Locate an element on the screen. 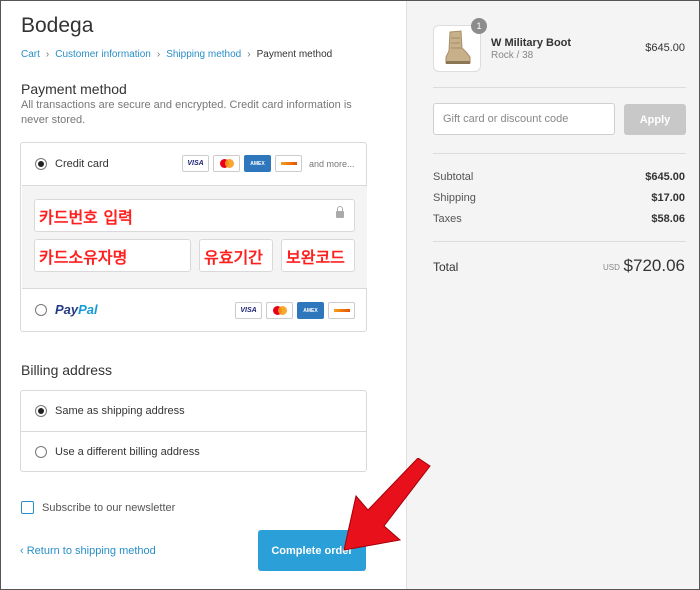 Image resolution: width=700 pixels, height=590 pixels. return-to-shipping-link: ‹ Return to shipping method is located at coordinates (88, 551).